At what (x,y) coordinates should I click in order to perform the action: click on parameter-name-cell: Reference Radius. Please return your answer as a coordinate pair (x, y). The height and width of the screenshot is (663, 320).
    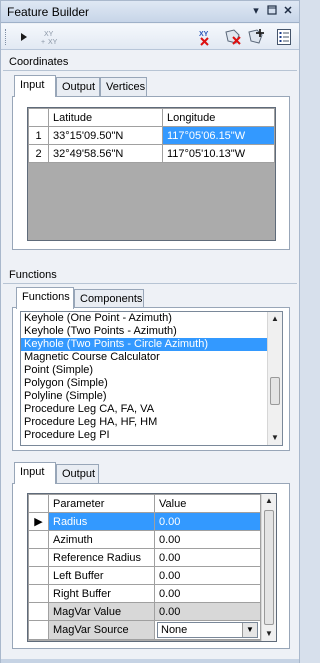
    Looking at the image, I should click on (101, 557).